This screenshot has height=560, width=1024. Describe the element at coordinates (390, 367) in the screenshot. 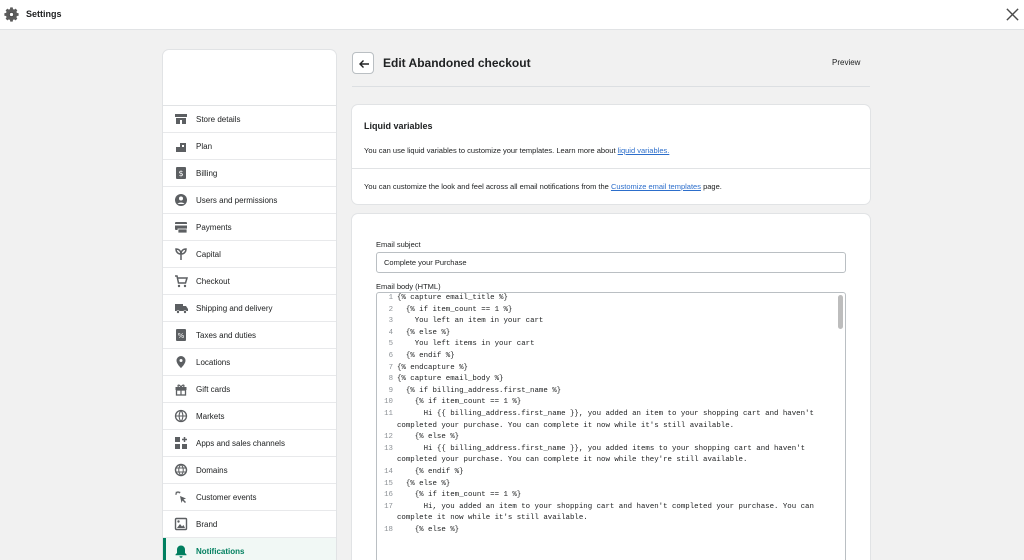

I see `line-number: 7` at that location.